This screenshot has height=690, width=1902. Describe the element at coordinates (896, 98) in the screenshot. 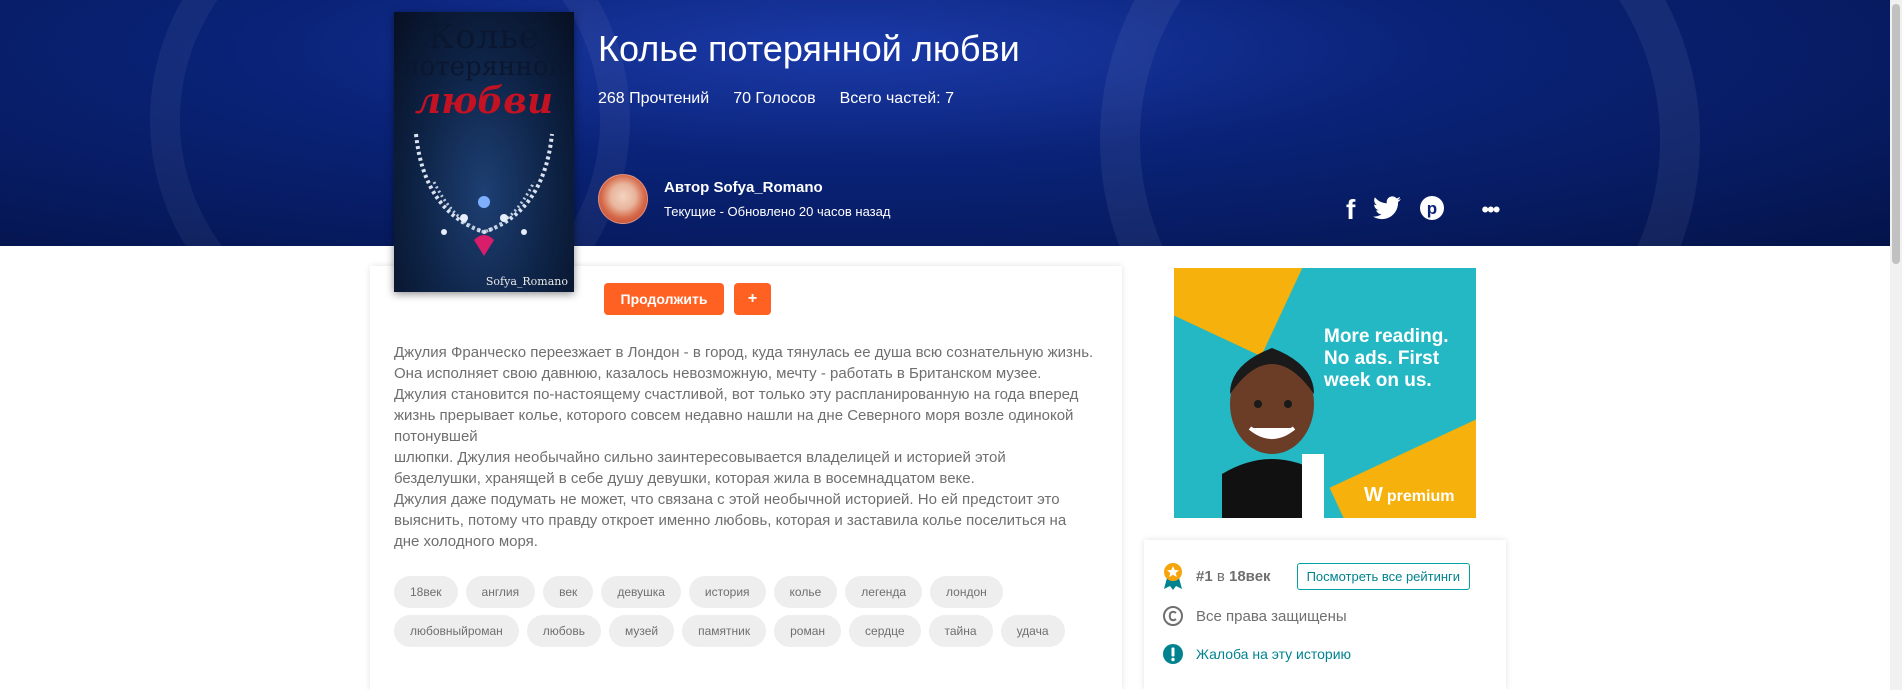

I see `parts-count: Всего частей: 7` at that location.